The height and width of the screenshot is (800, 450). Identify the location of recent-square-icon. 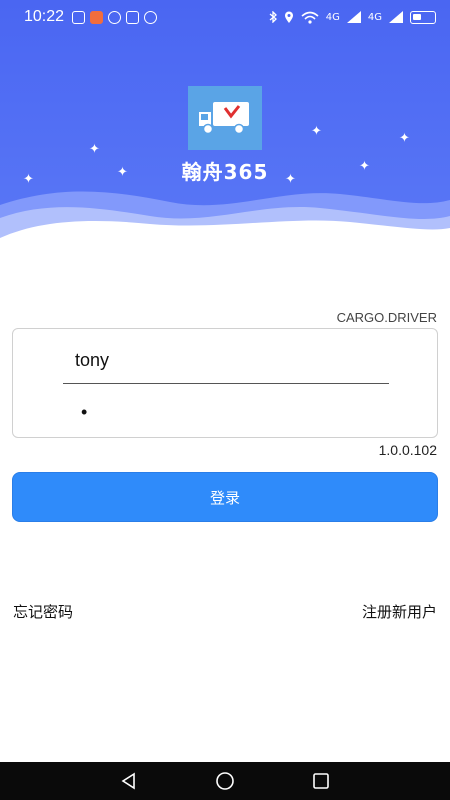
(321, 781).